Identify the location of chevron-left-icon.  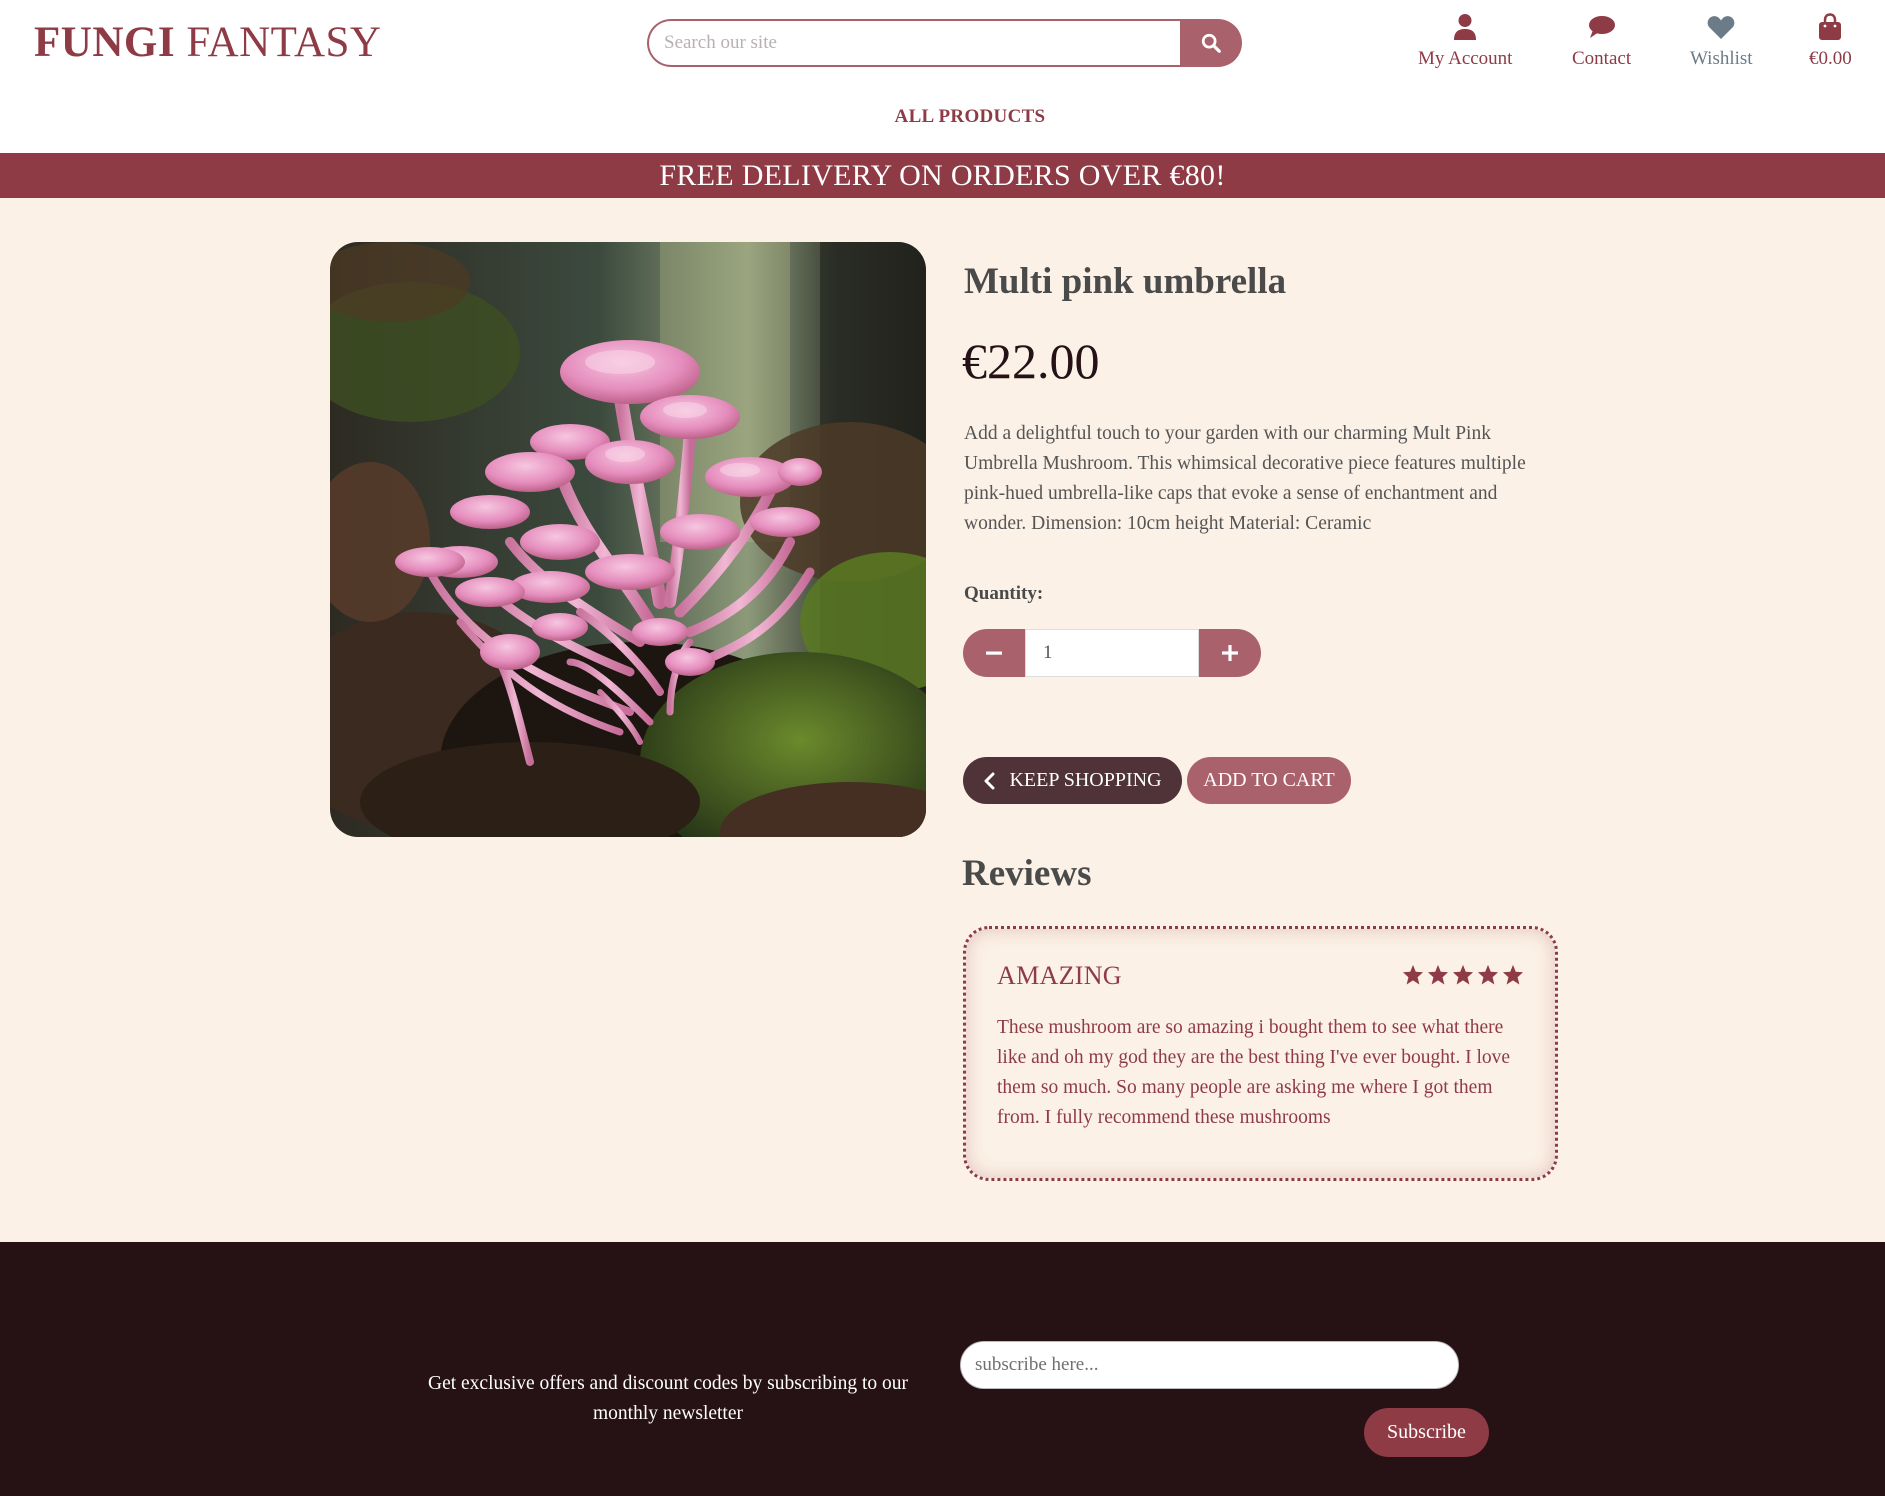
(989, 780).